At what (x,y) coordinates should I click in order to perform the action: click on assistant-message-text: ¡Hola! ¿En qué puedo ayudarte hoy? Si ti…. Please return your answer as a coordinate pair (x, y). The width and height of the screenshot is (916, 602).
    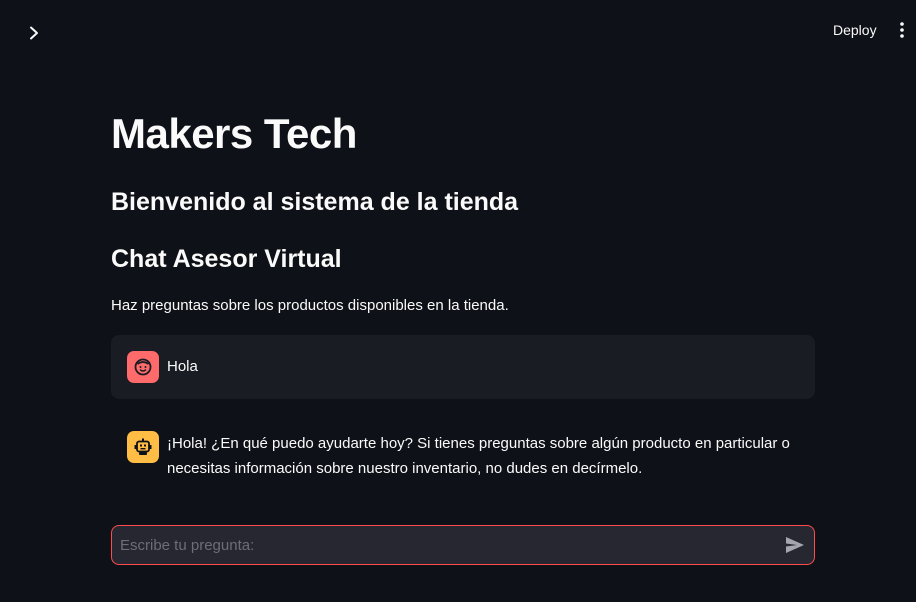
    Looking at the image, I should click on (478, 456).